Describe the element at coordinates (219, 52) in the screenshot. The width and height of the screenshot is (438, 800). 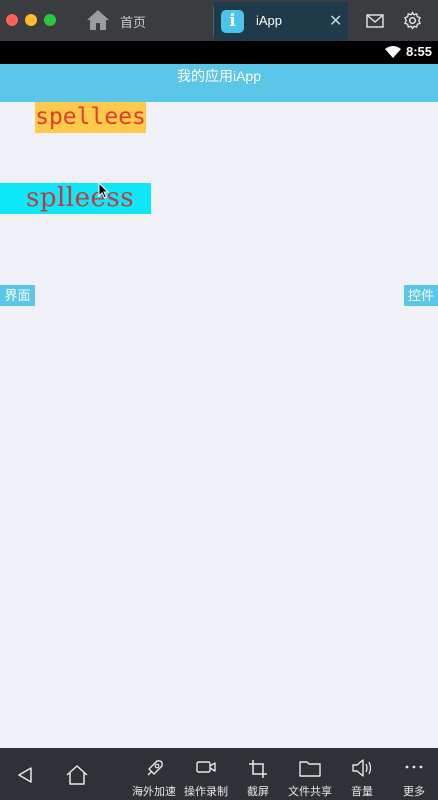
I see `status-bar: 8:55` at that location.